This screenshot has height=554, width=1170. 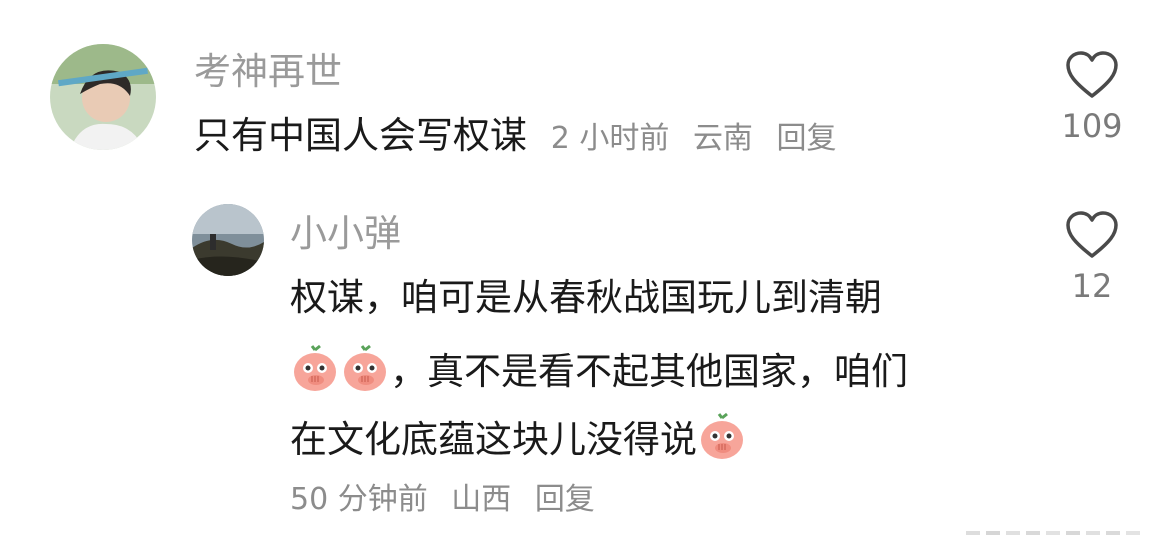 I want to click on comment-location: 云南, so click(x=722, y=138).